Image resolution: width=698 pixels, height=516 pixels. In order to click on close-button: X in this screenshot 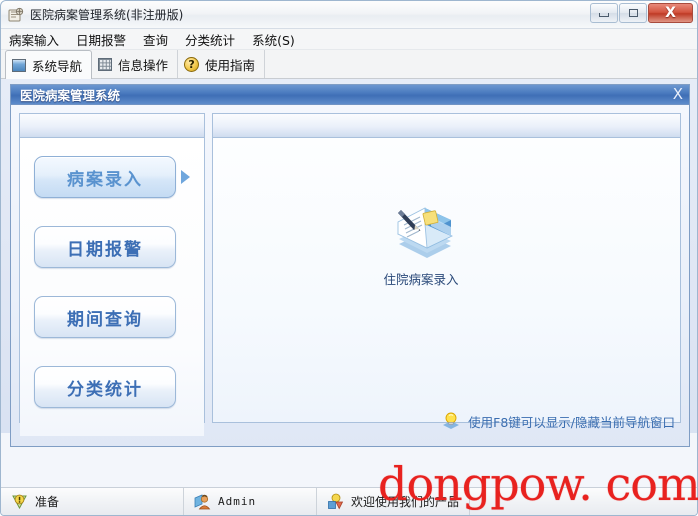, I will do `click(670, 13)`.